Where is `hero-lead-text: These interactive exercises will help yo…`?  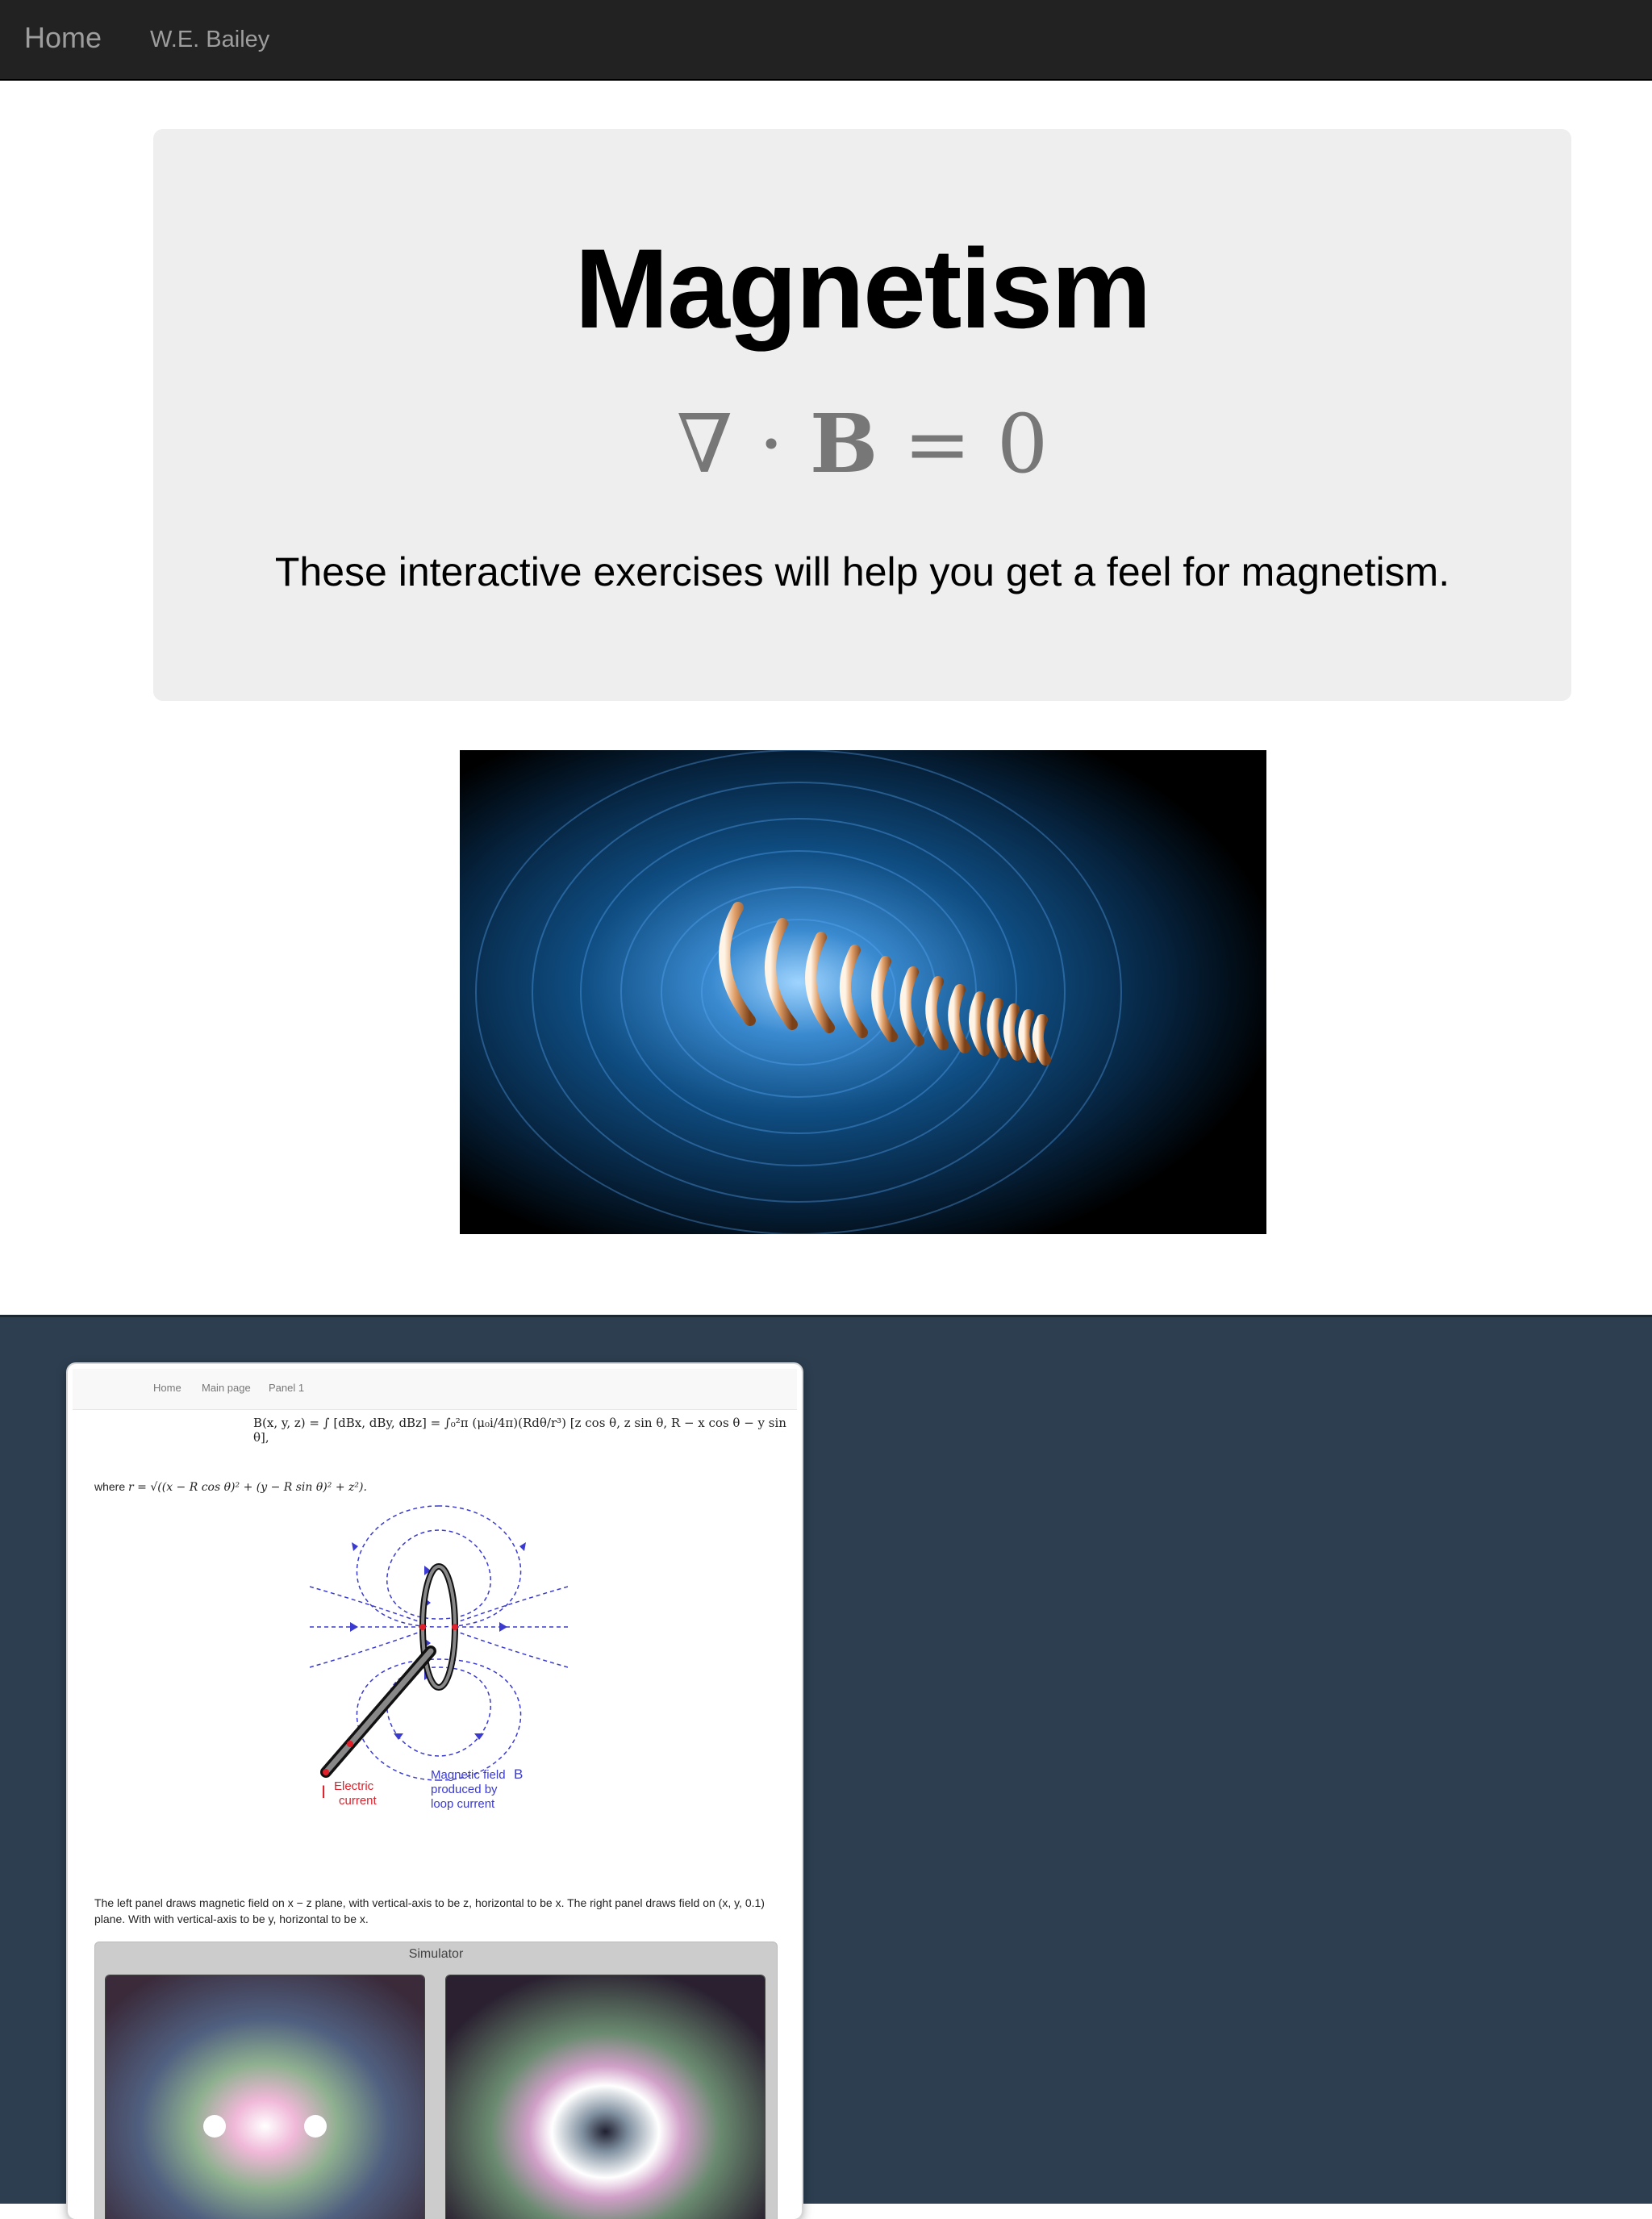
hero-lead-text: These interactive exercises will help yo… is located at coordinates (862, 572).